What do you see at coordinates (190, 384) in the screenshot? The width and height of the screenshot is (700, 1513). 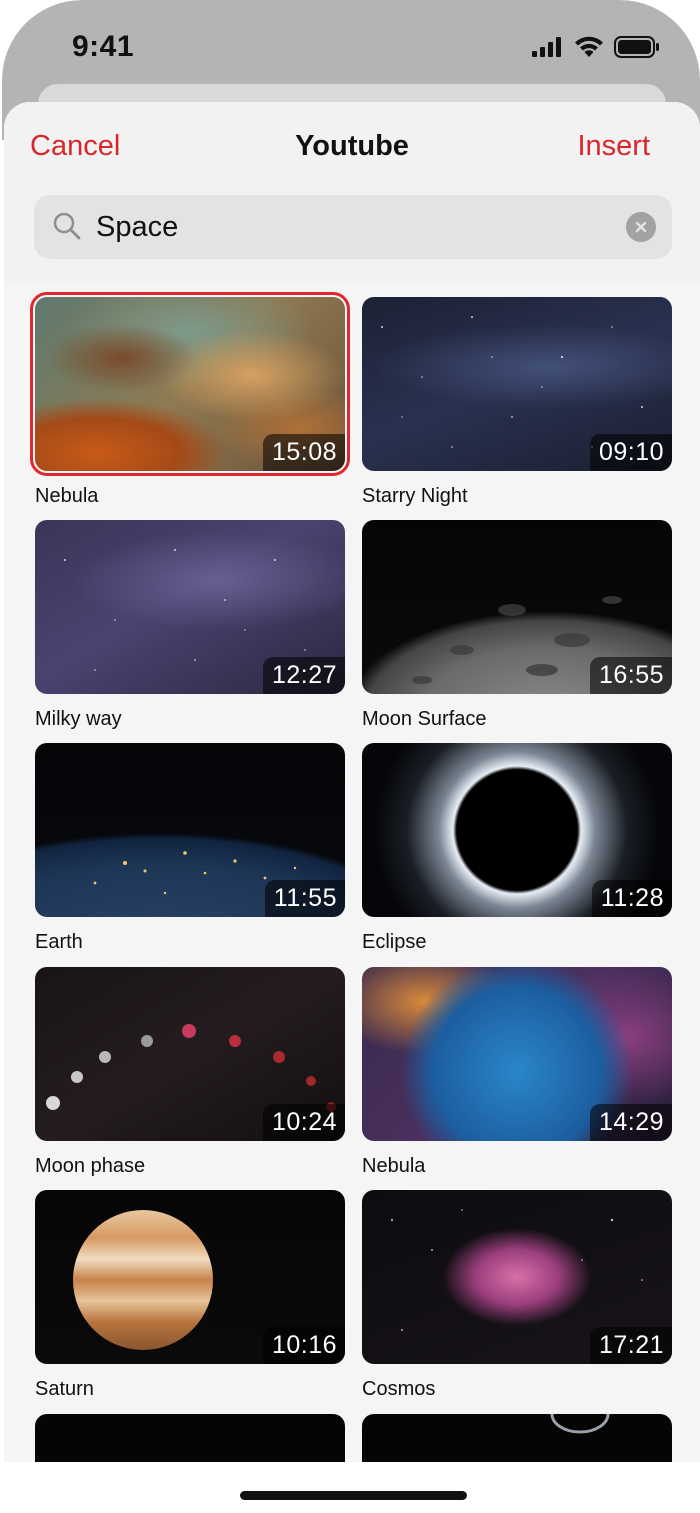 I see `video-thumbnail: 15:08` at bounding box center [190, 384].